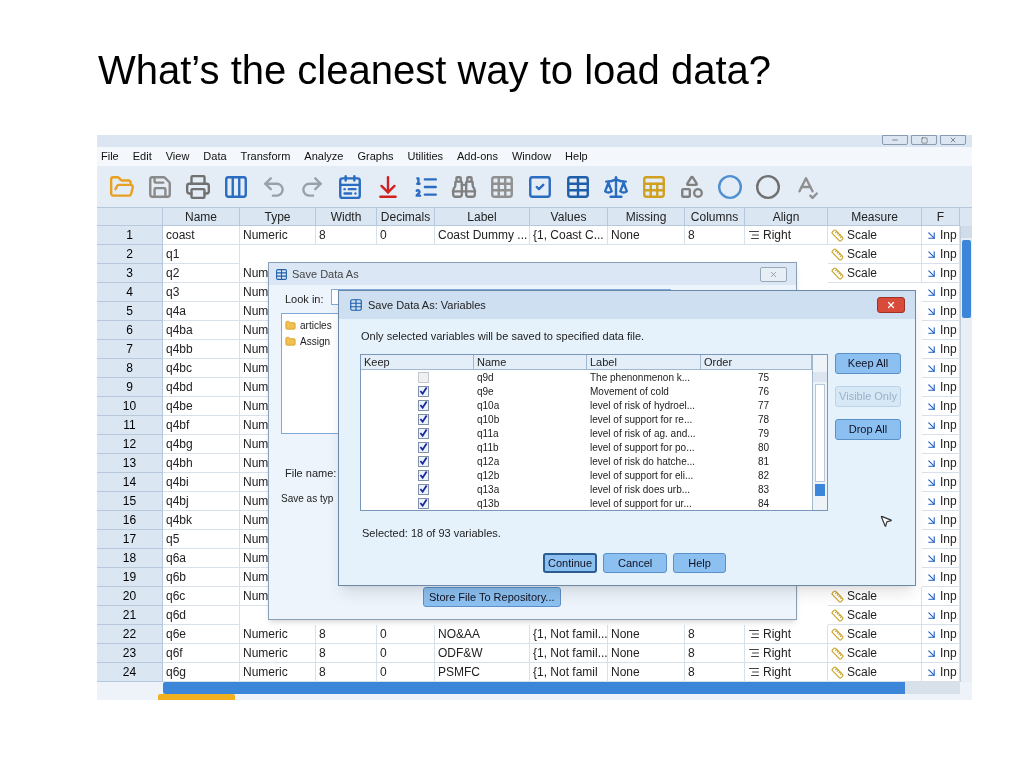 This screenshot has width=1024, height=768. I want to click on table-cell-text: {1, Not famil, so click(565, 672).